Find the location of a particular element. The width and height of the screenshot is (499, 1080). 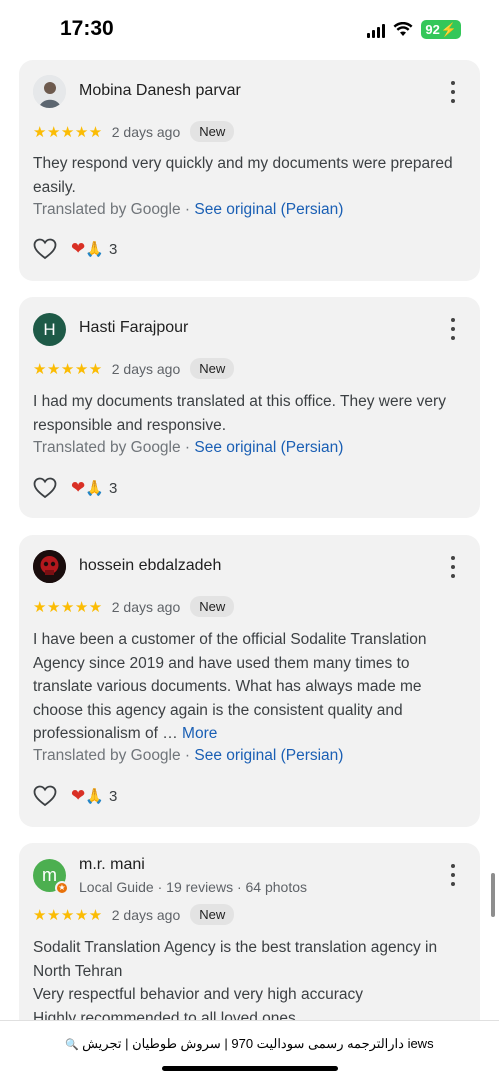

status-bar: 17:30 92 ⚡ is located at coordinates (249, 30).